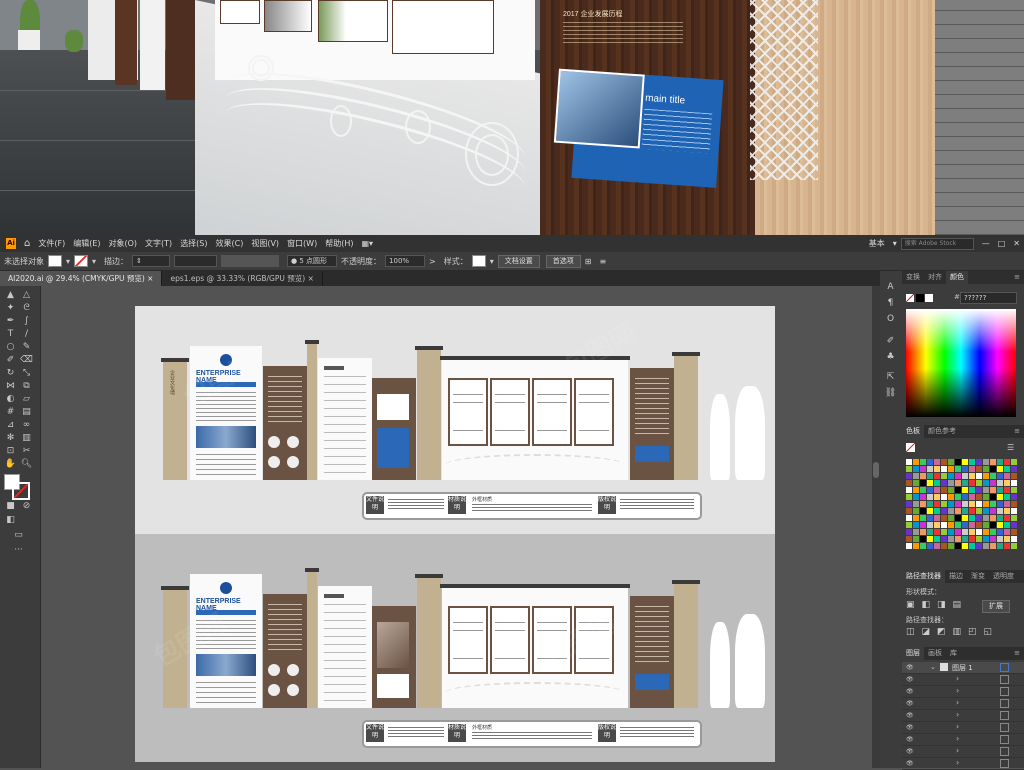 This screenshot has width=1024, height=770. I want to click on tab-pathfinder: 路径查找器, so click(923, 576).